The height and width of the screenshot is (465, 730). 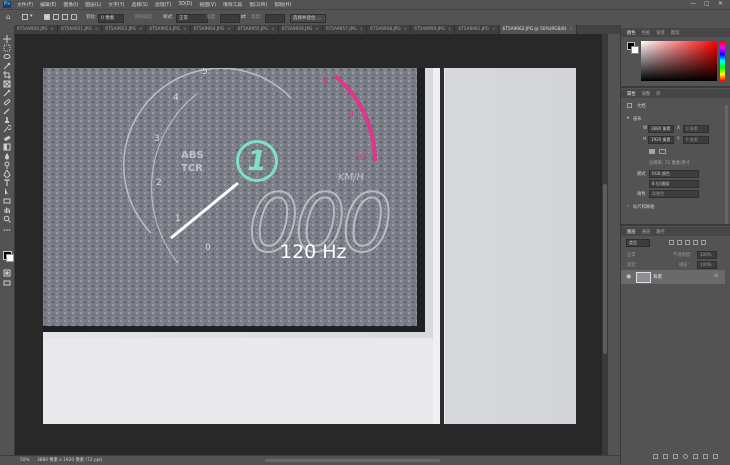 What do you see at coordinates (665, 456) in the screenshot?
I see `layer-style-icon` at bounding box center [665, 456].